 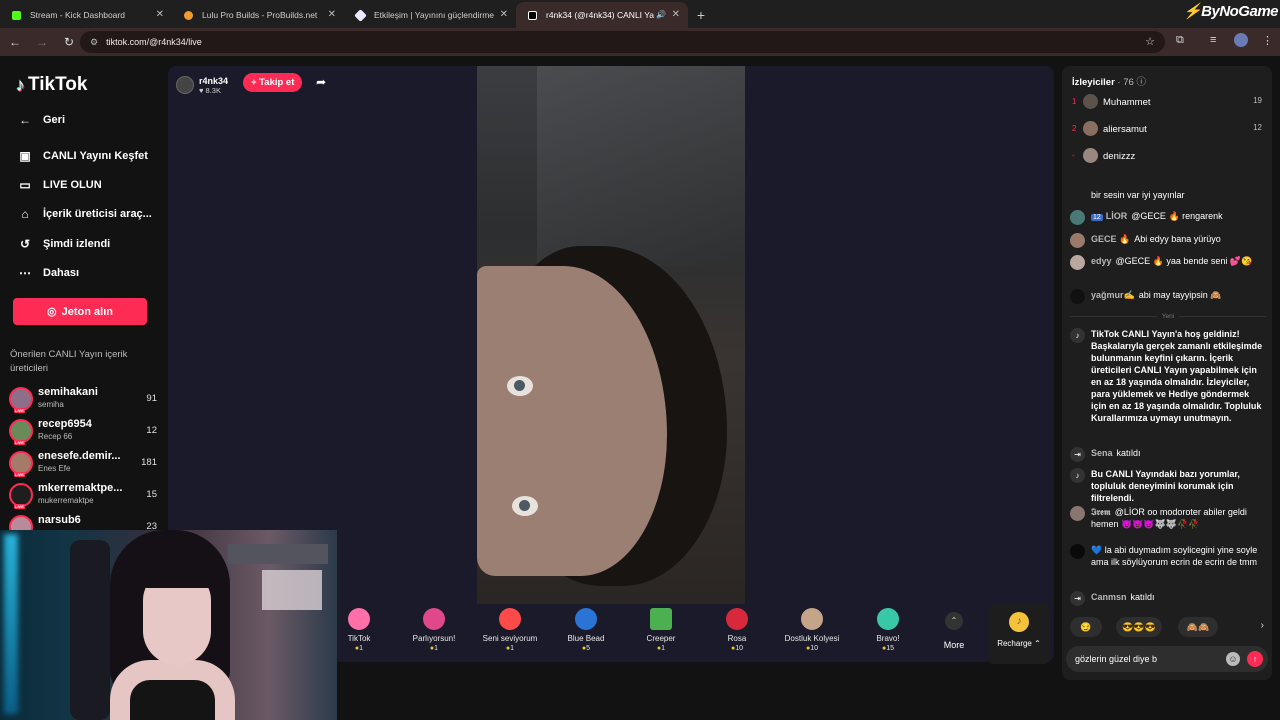 What do you see at coordinates (1150, 41) in the screenshot?
I see `bookmark-star-icon: ☆` at bounding box center [1150, 41].